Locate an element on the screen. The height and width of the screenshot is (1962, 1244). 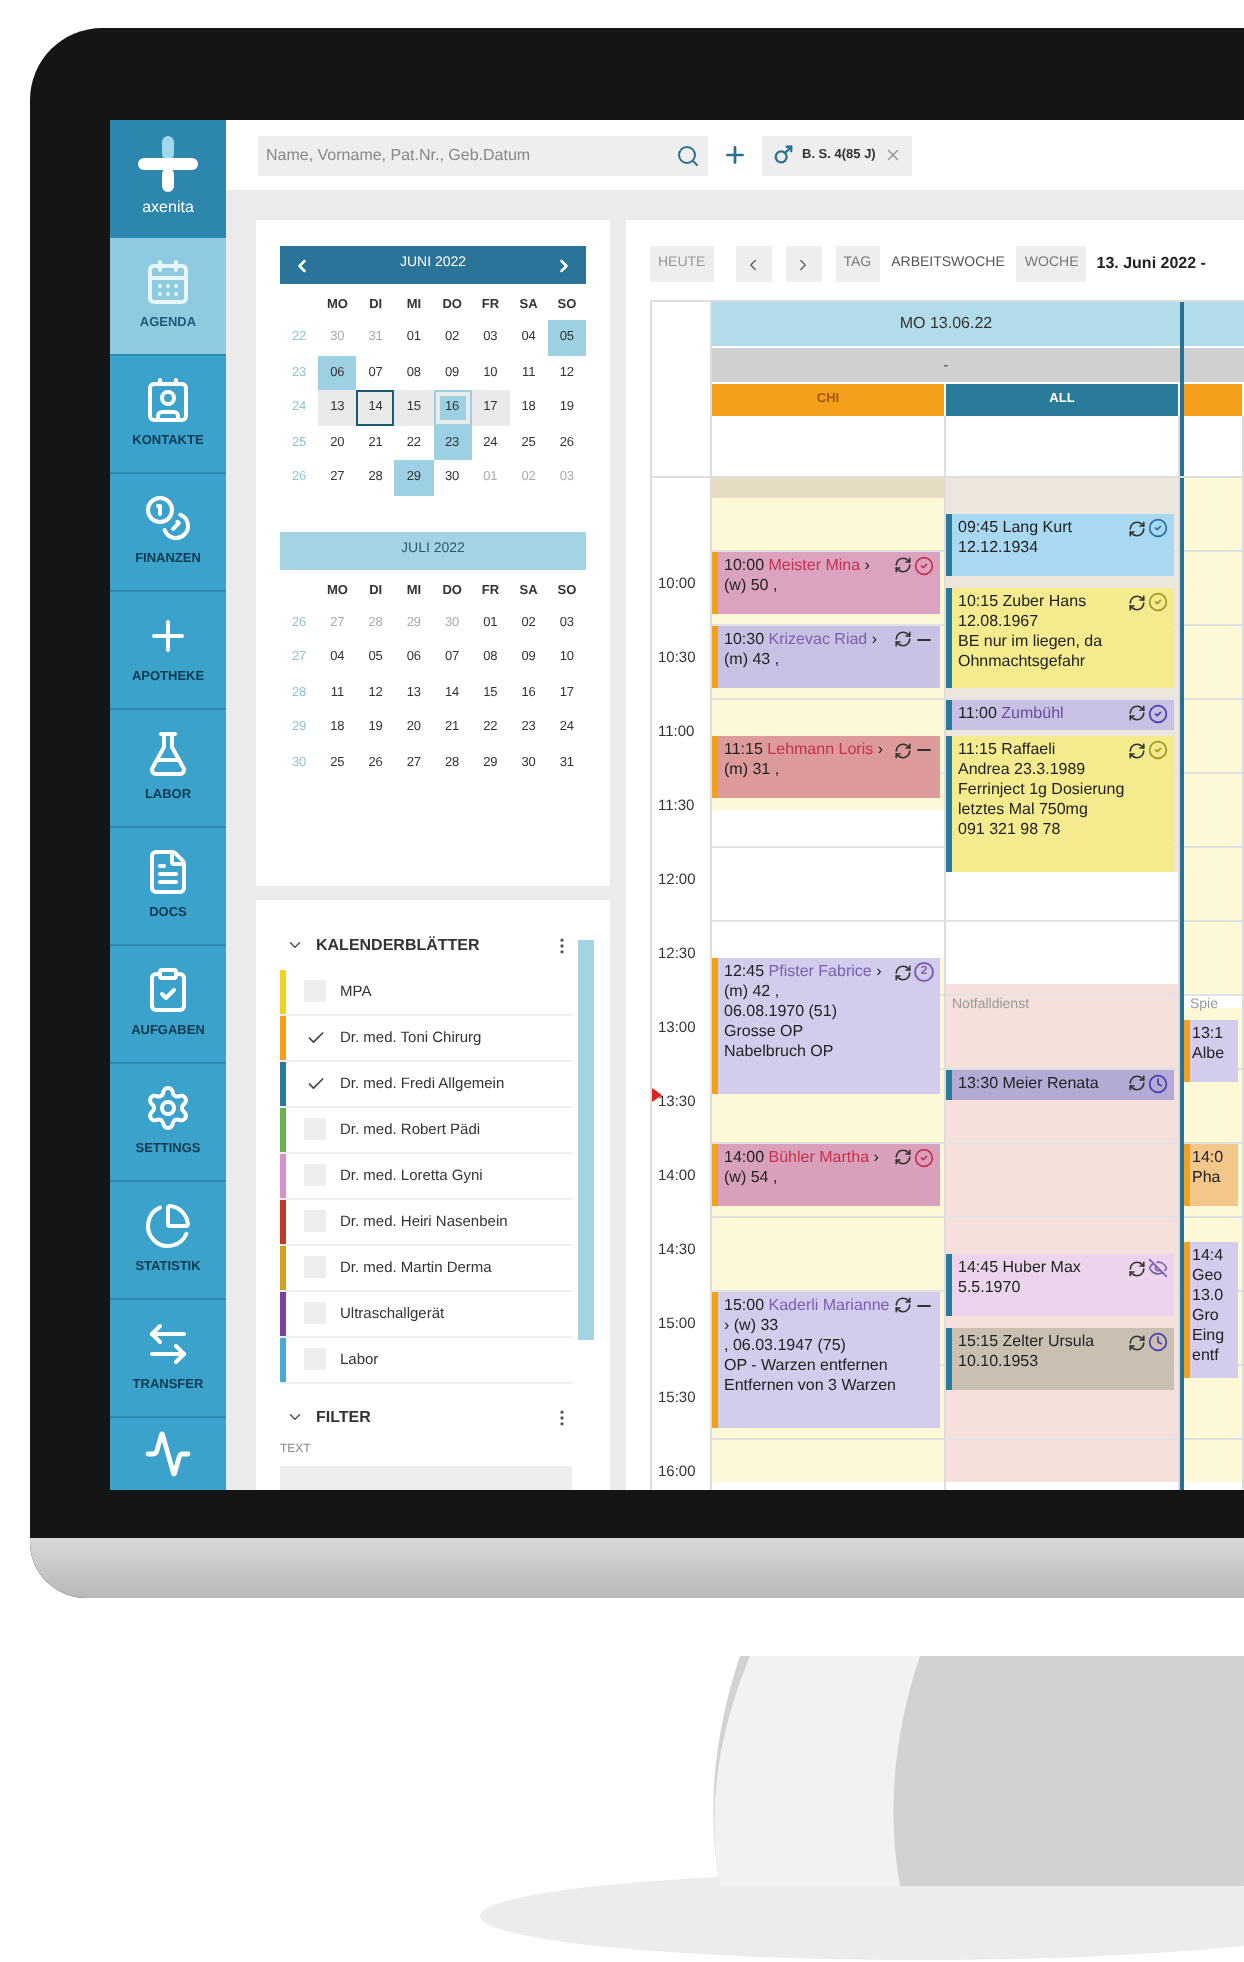
day-header: MO 13.06.22 is located at coordinates (946, 324).